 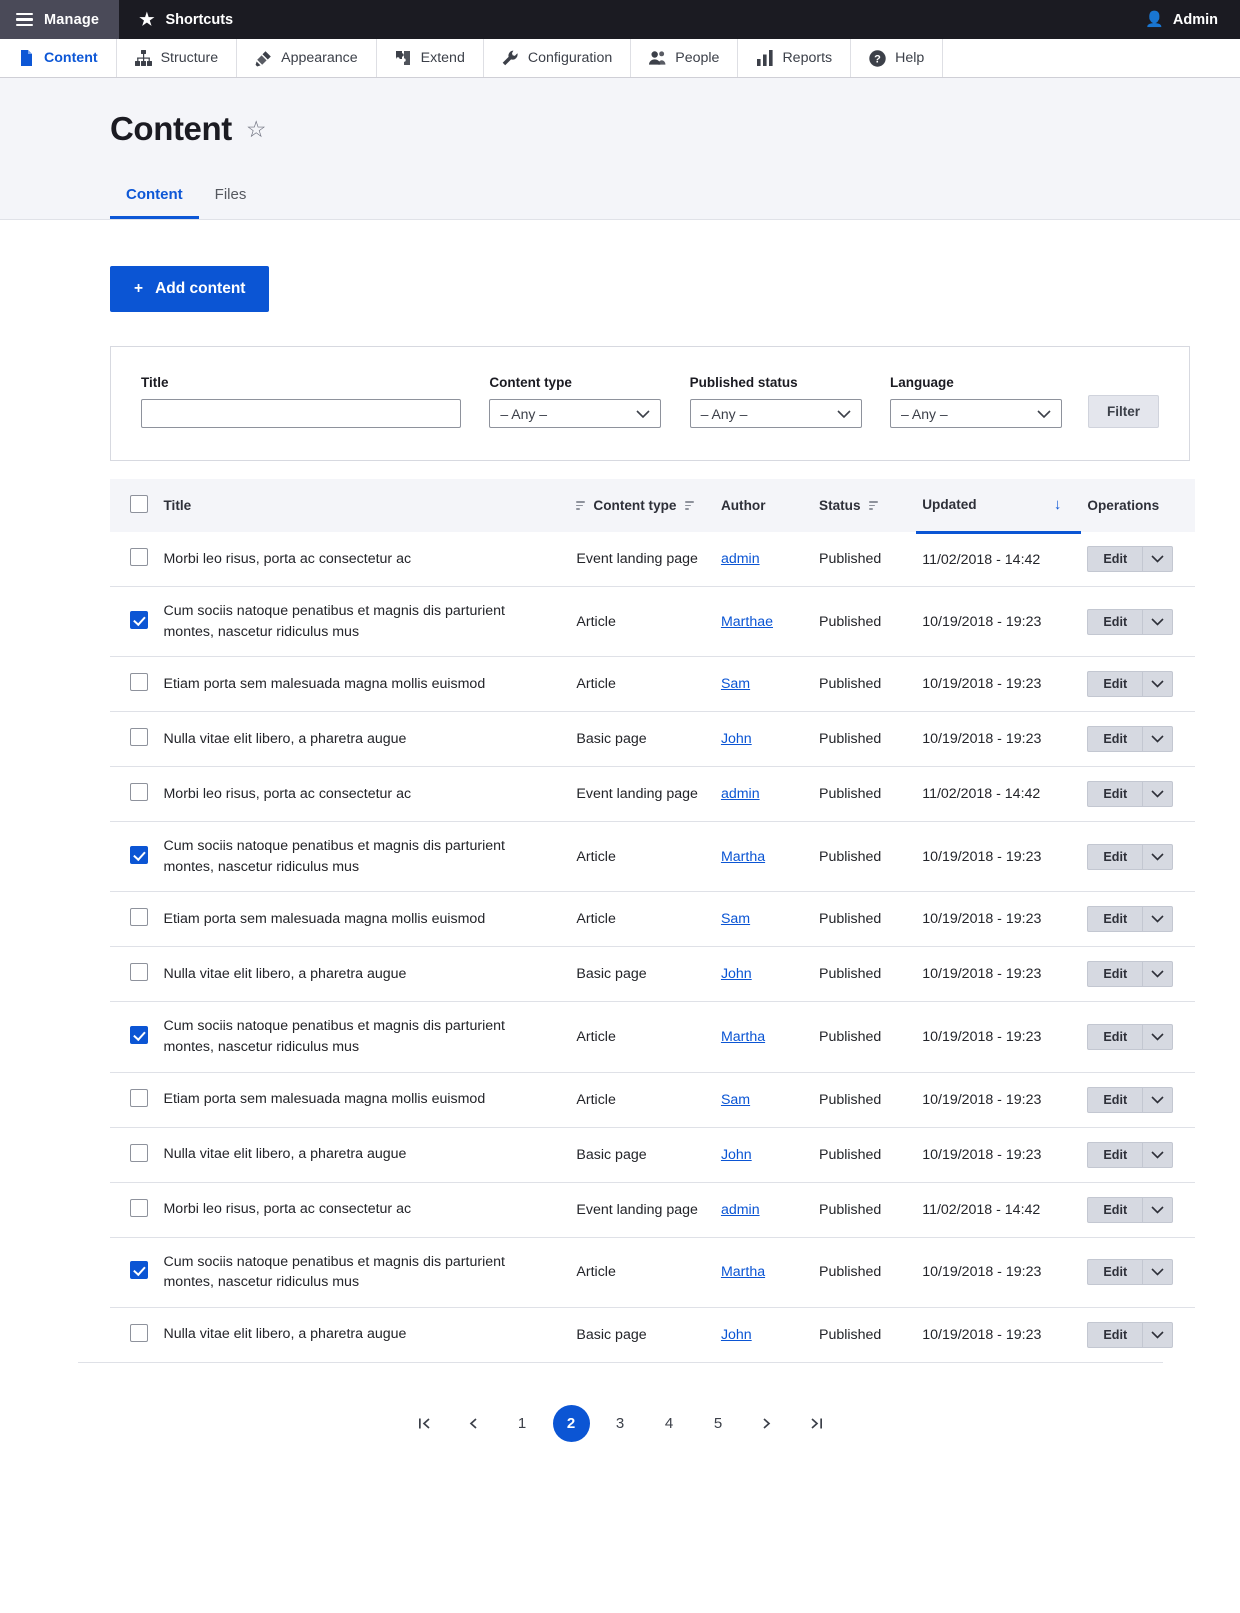 What do you see at coordinates (139, 504) in the screenshot?
I see `select-all-checkbox` at bounding box center [139, 504].